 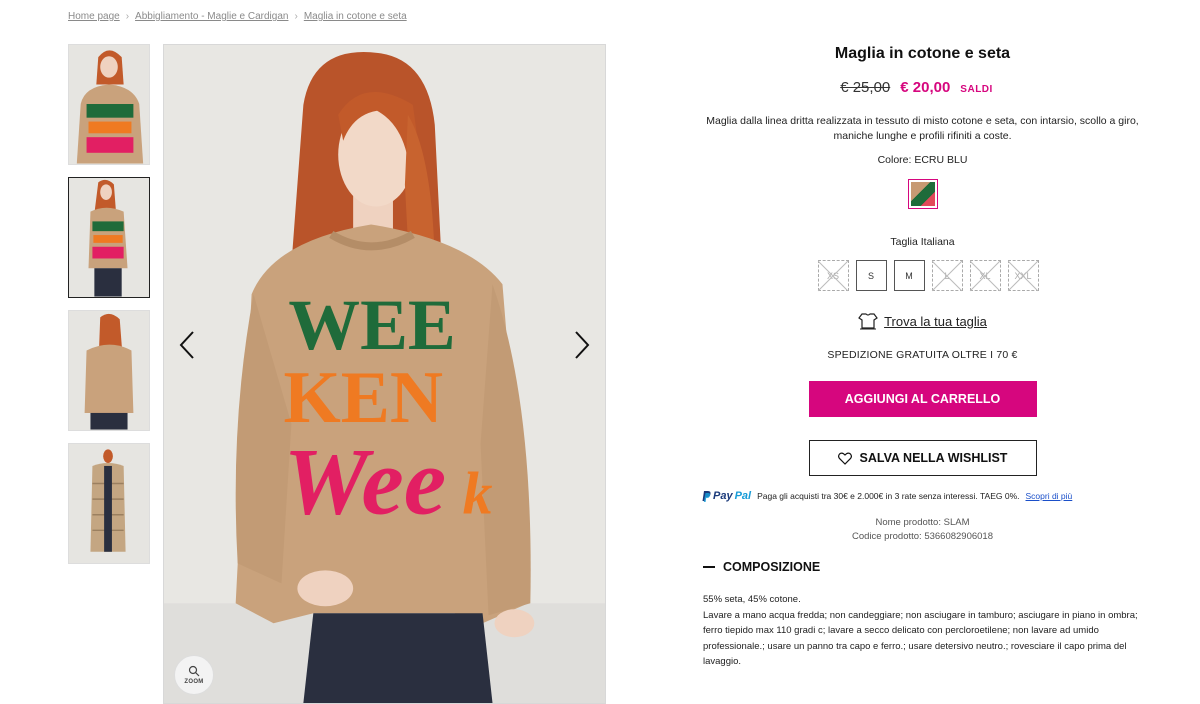 I want to click on size-label: Taglia Italiana, so click(x=922, y=242).